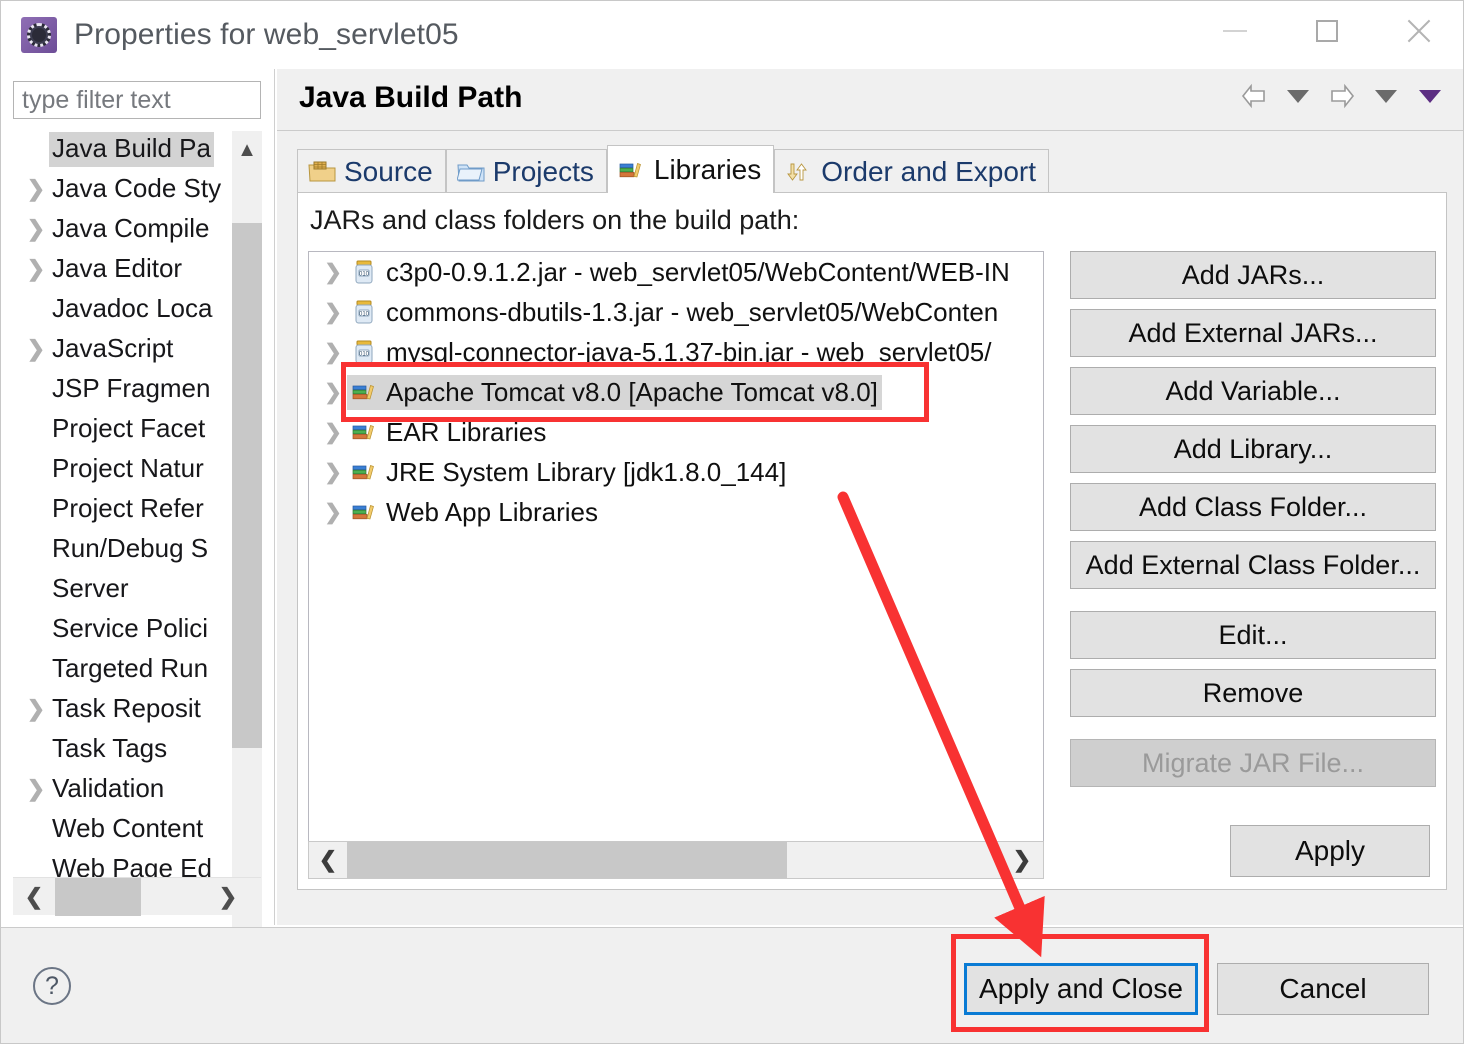 The height and width of the screenshot is (1044, 1464). What do you see at coordinates (132, 307) in the screenshot?
I see `sidebar-item-label: Javadoc Loca` at bounding box center [132, 307].